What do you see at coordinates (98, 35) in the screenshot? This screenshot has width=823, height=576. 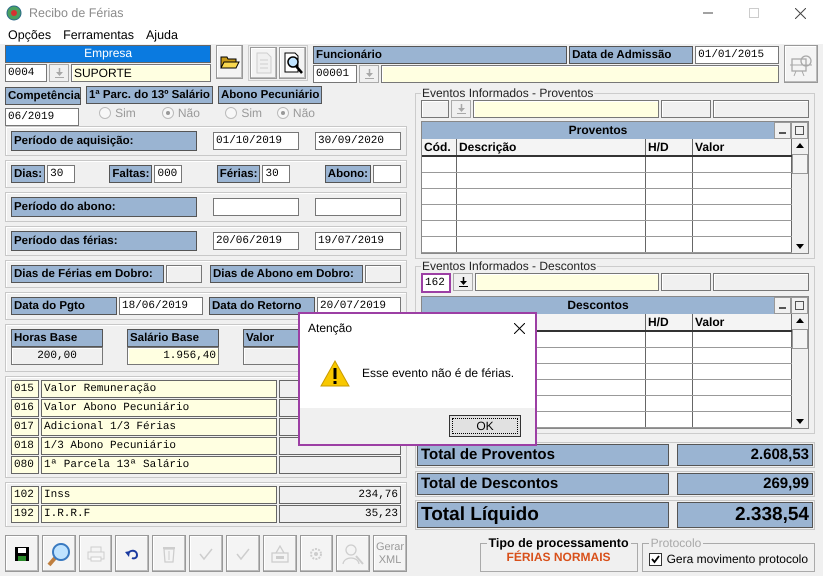 I see `menu-item: Ferramentas` at bounding box center [98, 35].